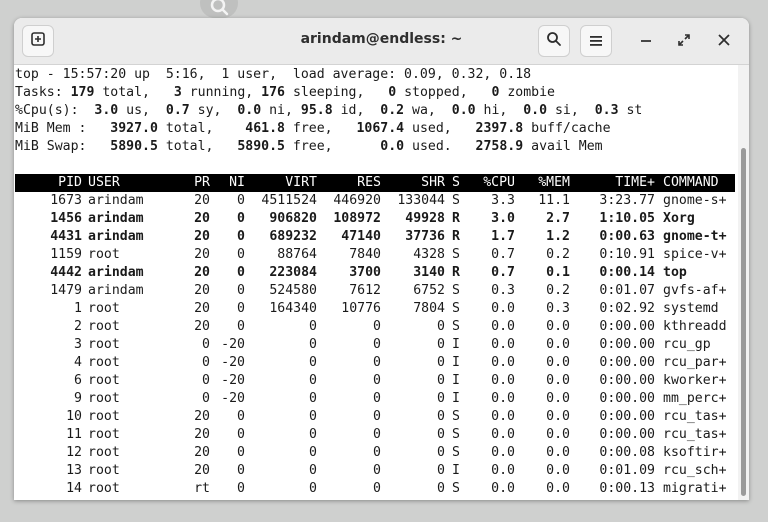 This screenshot has height=522, width=768. What do you see at coordinates (78, 380) in the screenshot?
I see `cell-pid: 6` at bounding box center [78, 380].